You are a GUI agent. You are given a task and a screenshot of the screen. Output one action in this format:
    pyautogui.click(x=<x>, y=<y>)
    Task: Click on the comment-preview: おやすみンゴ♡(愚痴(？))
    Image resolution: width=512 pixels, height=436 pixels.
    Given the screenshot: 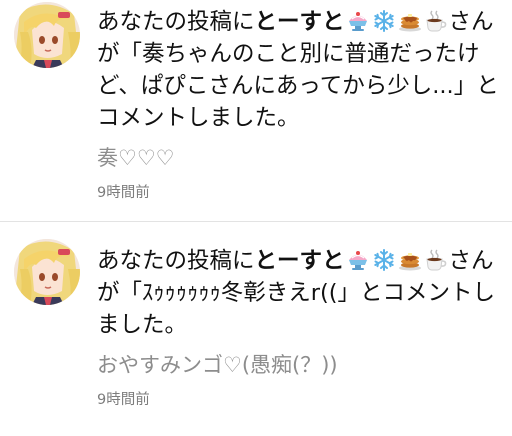 What is the action you would take?
    pyautogui.click(x=217, y=365)
    